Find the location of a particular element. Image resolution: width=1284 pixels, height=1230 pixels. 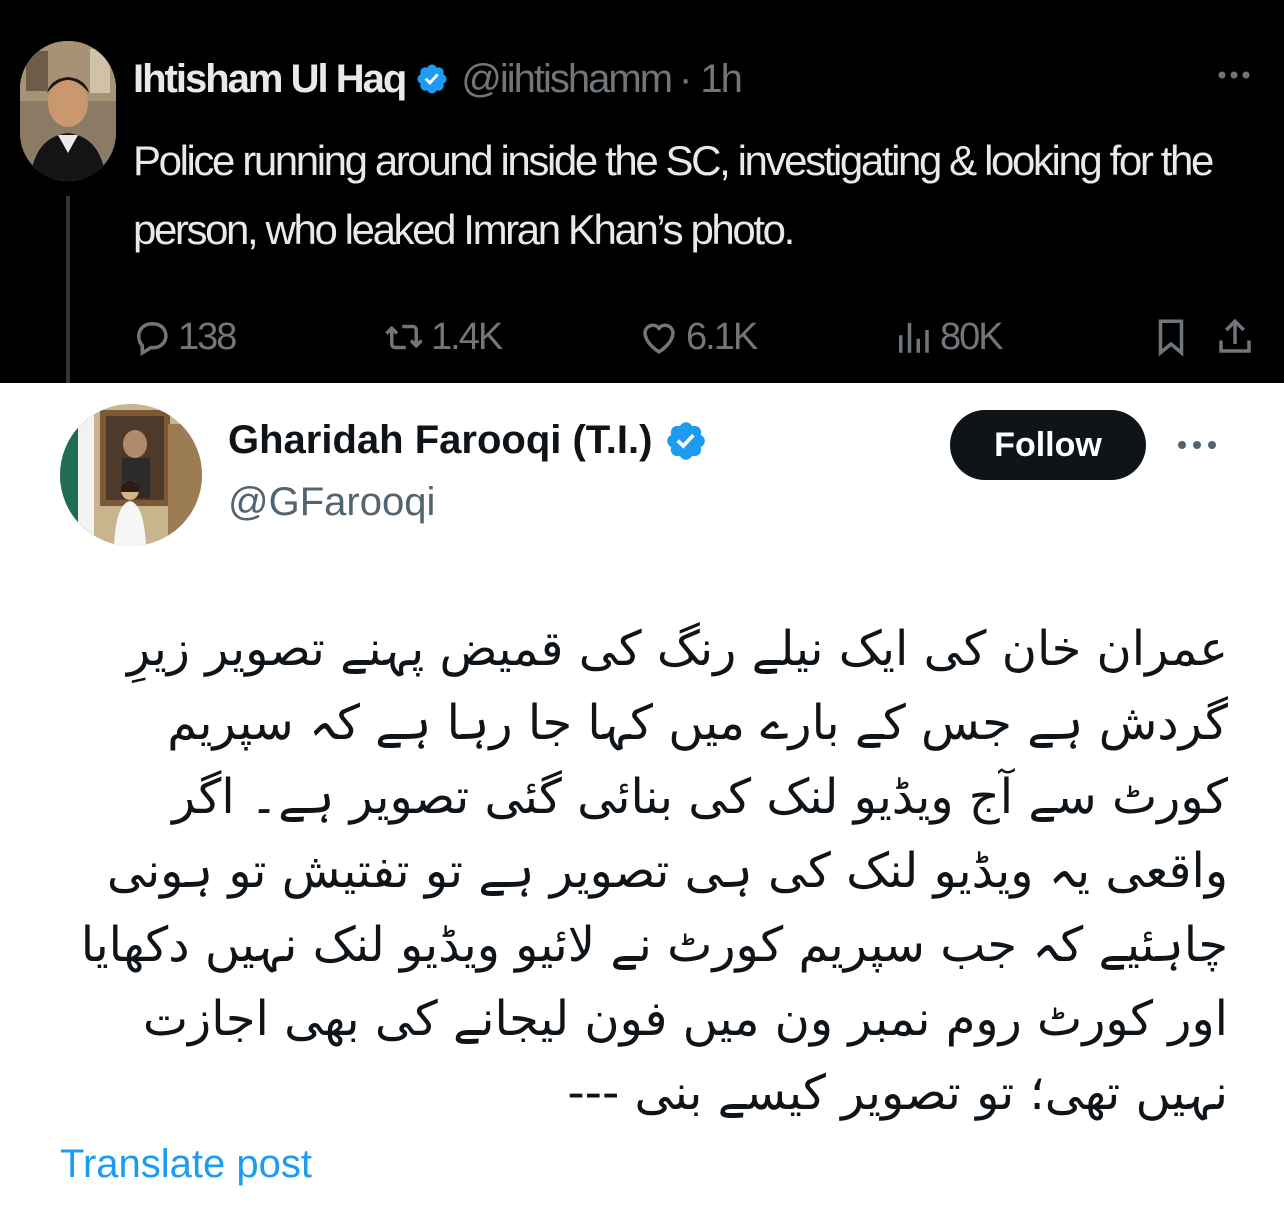

reply-count: 138 is located at coordinates (207, 336).